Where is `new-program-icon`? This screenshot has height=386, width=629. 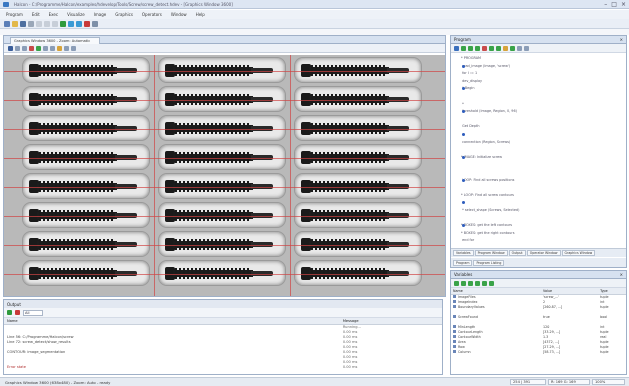
new-program-icon is located at coordinates (456, 48).